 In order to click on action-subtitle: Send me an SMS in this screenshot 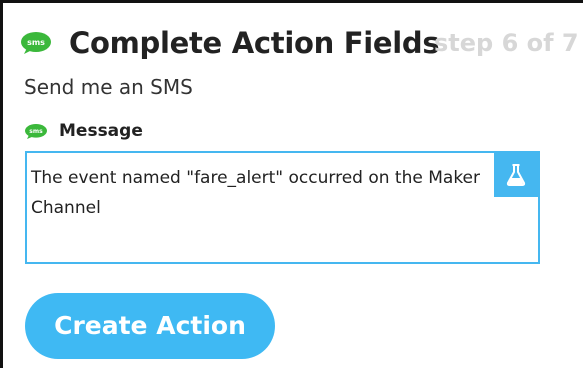, I will do `click(108, 87)`.